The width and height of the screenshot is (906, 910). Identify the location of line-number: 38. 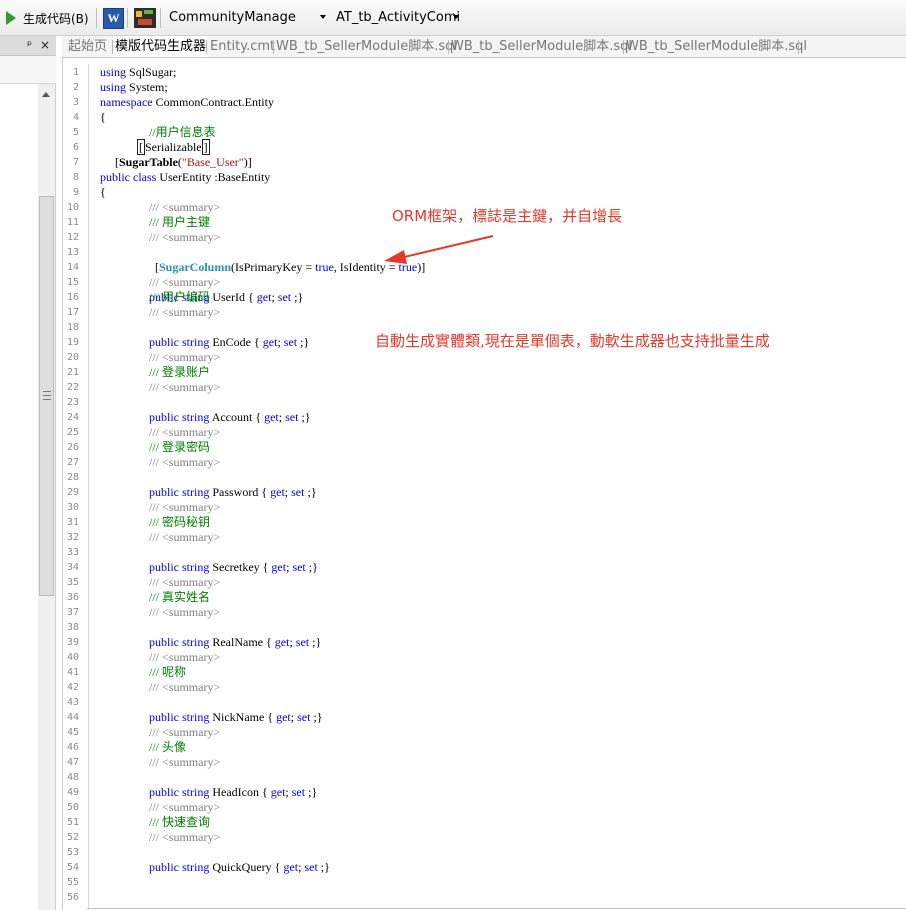
(72, 627).